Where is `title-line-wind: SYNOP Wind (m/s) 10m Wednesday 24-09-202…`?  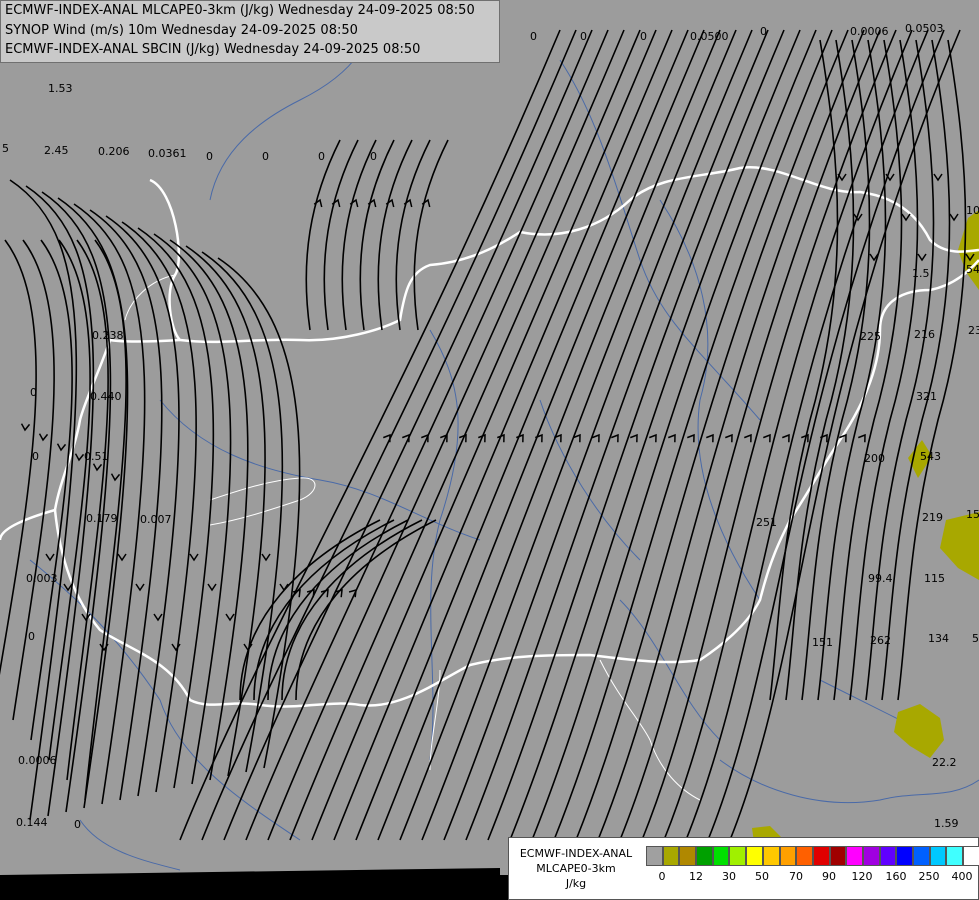 title-line-wind: SYNOP Wind (m/s) 10m Wednesday 24-09-202… is located at coordinates (181, 30).